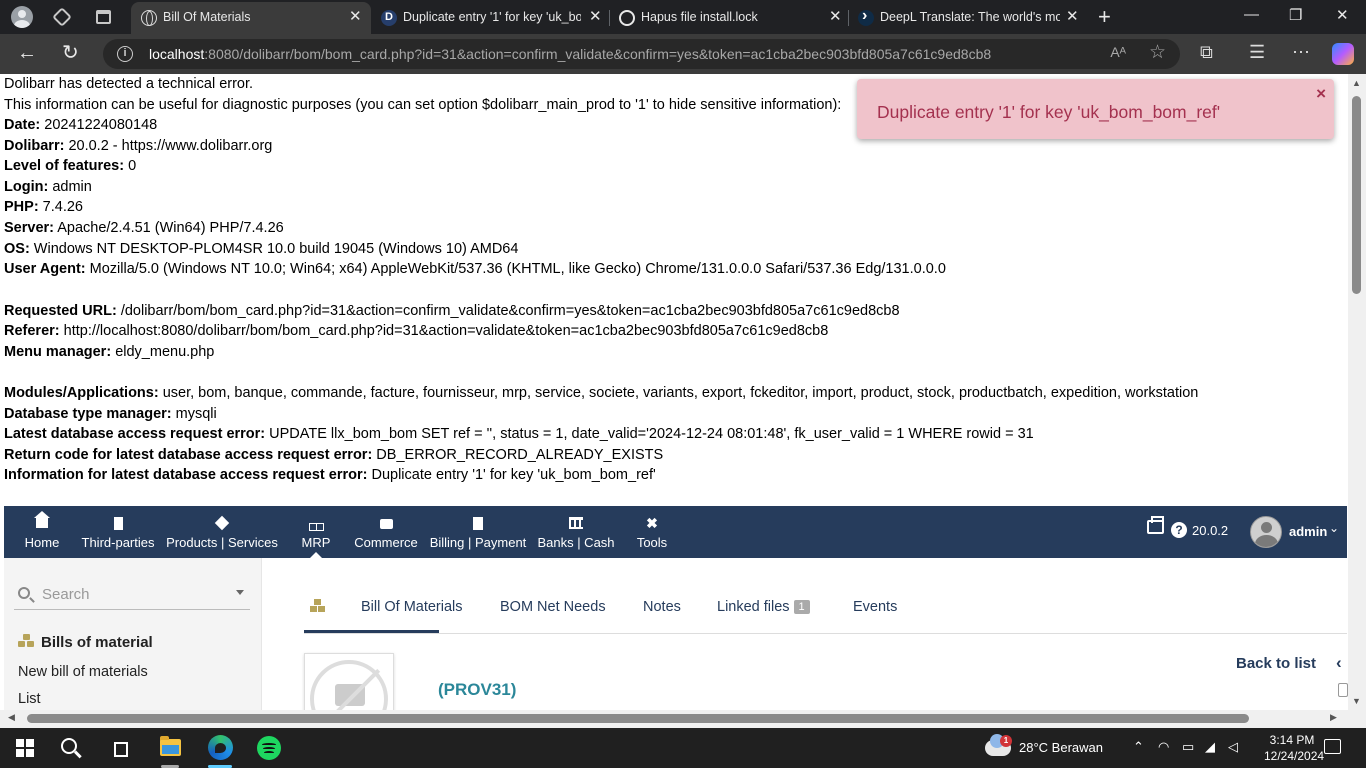  Describe the element at coordinates (85, 642) in the screenshot. I see `left-panel-title: Bills of material` at that location.